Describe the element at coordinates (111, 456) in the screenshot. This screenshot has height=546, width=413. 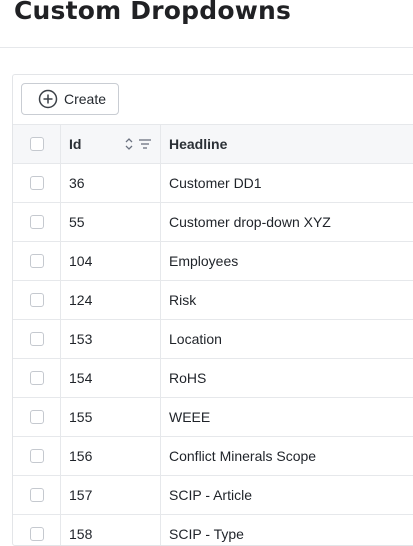
I see `row-id-cell: 156` at that location.